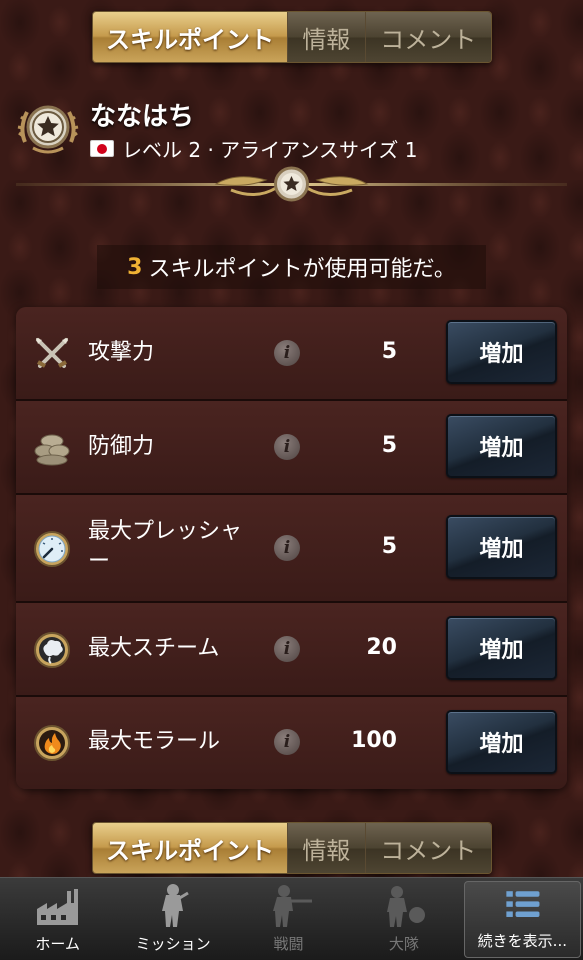 The height and width of the screenshot is (960, 583). I want to click on crossed-swords-icon, so click(52, 353).